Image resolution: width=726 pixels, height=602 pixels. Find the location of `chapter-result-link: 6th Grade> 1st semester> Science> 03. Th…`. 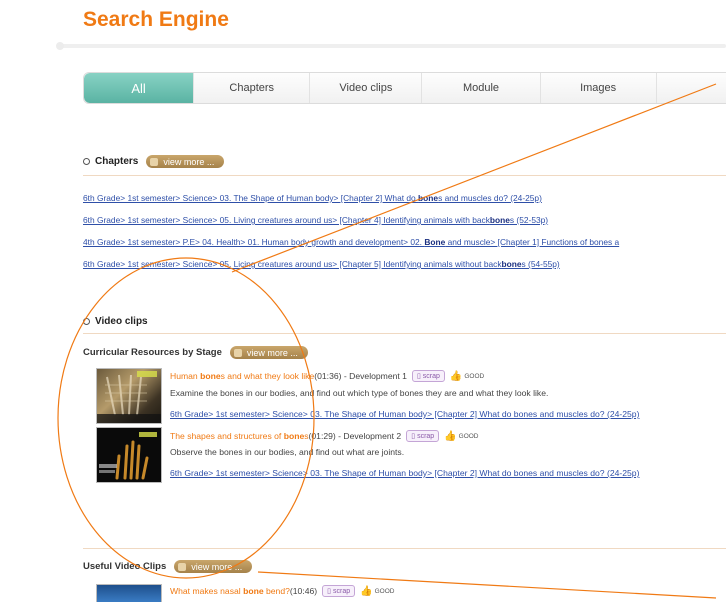

chapter-result-link: 6th Grade> 1st semester> Science> 03. Th… is located at coordinates (312, 198).